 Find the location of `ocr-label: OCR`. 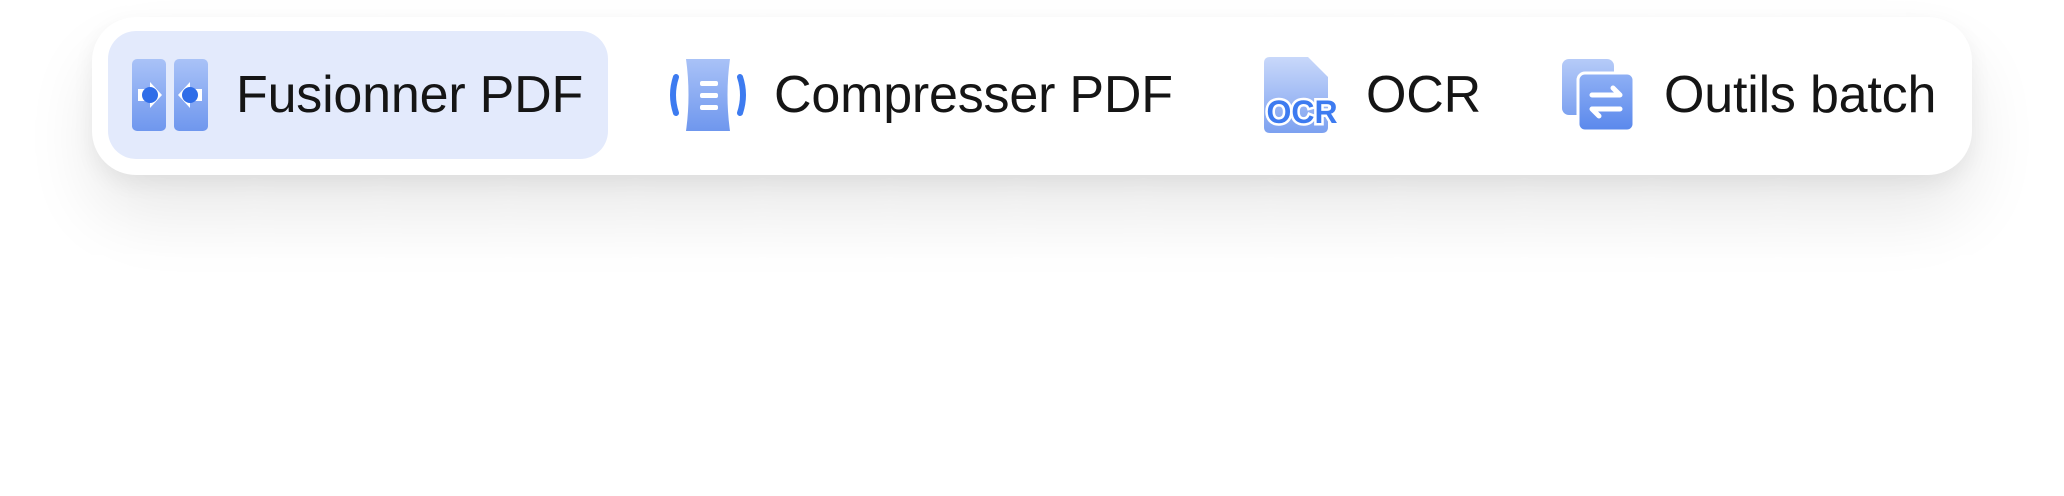

ocr-label: OCR is located at coordinates (1423, 95).